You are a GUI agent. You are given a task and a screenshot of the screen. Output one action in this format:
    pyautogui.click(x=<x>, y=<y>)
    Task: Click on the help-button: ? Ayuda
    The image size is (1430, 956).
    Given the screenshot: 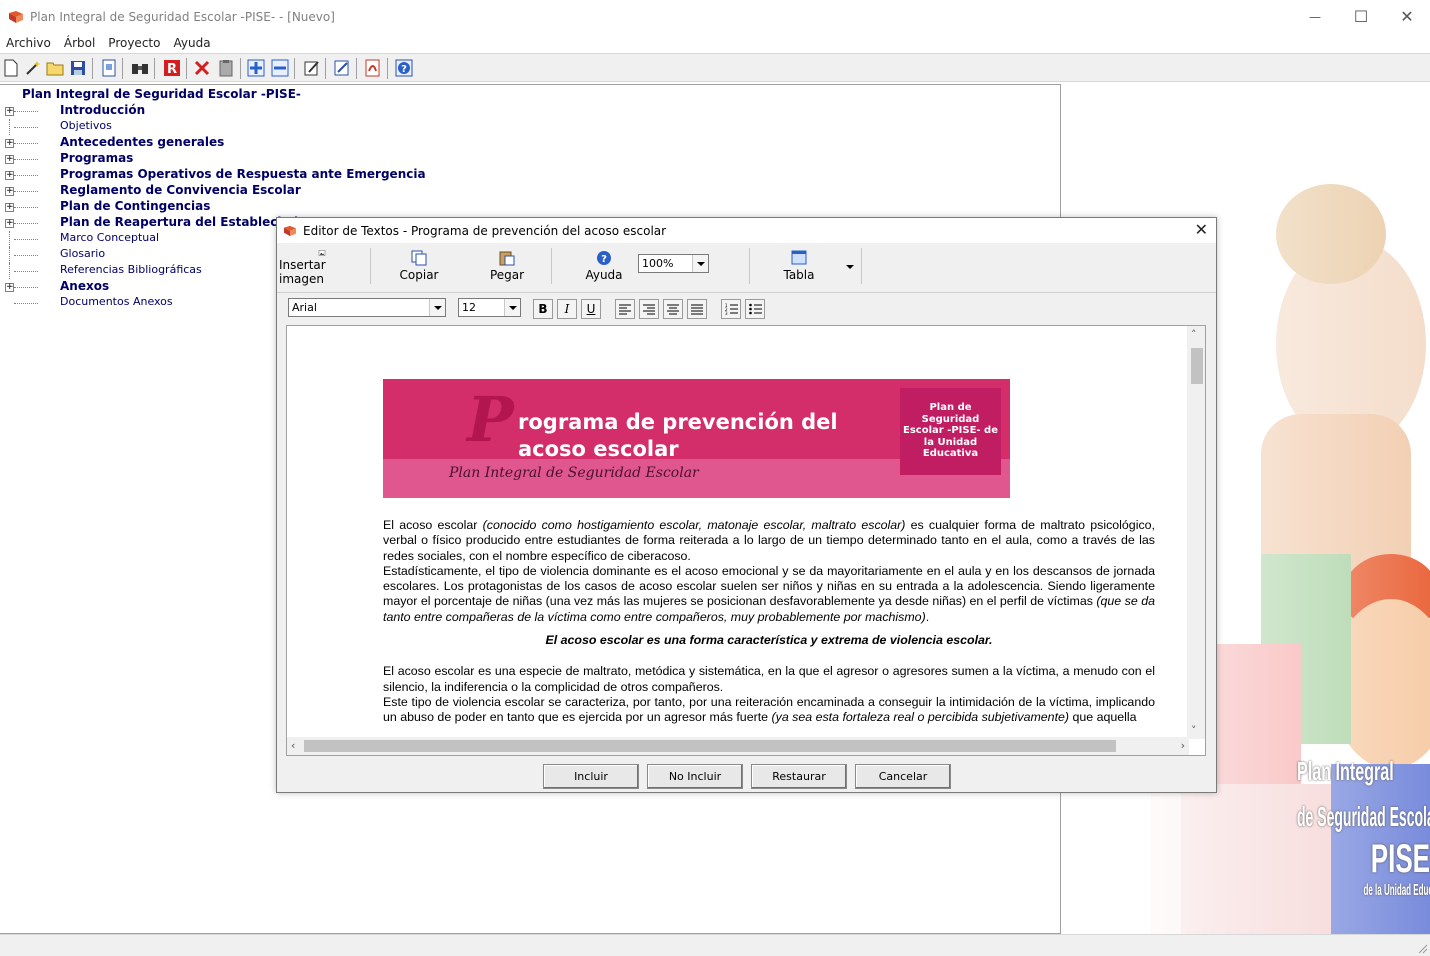 What is the action you would take?
    pyautogui.click(x=604, y=266)
    